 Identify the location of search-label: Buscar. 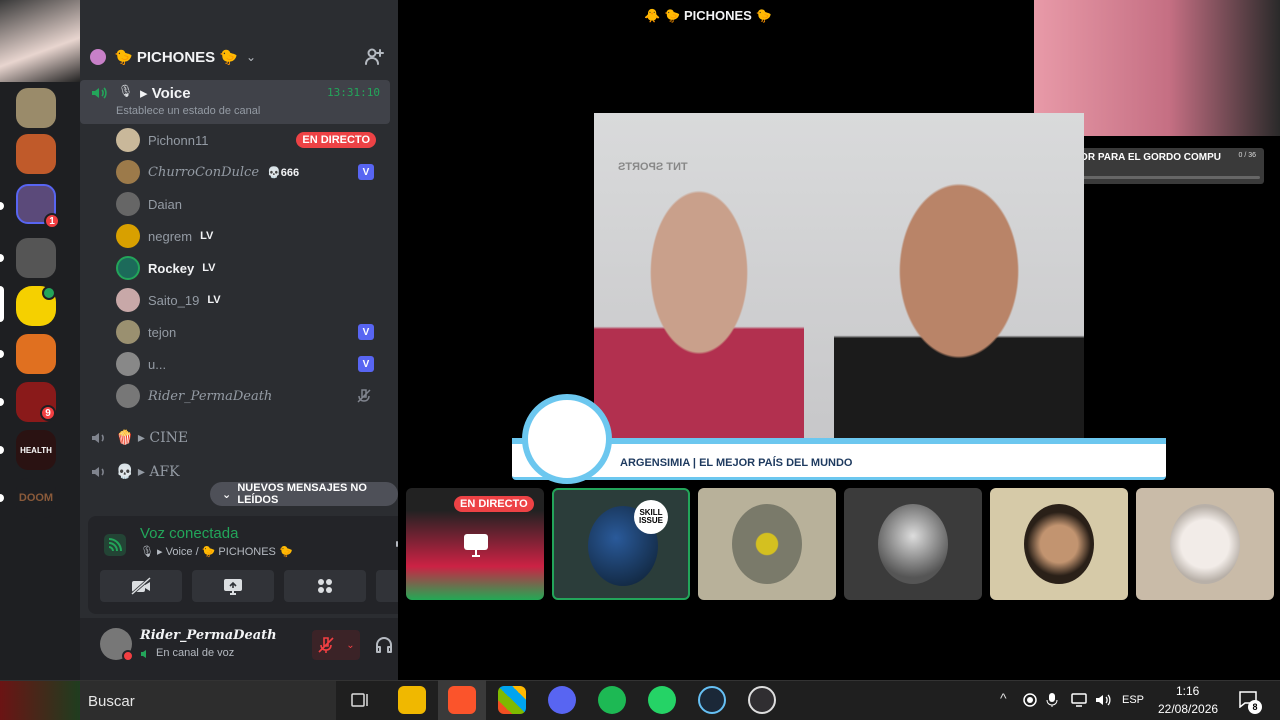
(111, 701).